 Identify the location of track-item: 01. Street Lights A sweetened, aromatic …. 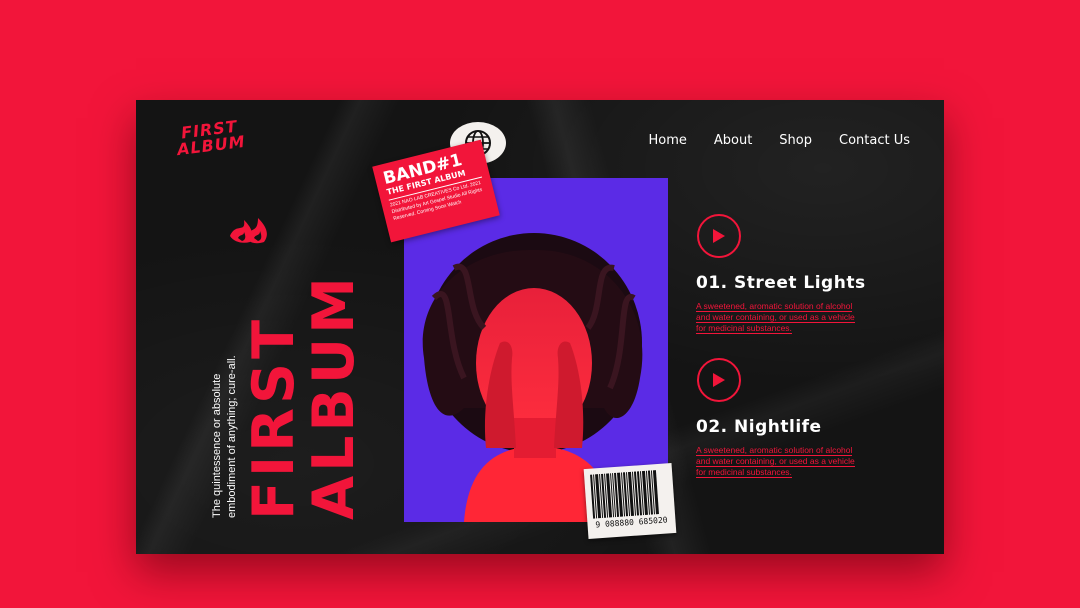
(801, 274).